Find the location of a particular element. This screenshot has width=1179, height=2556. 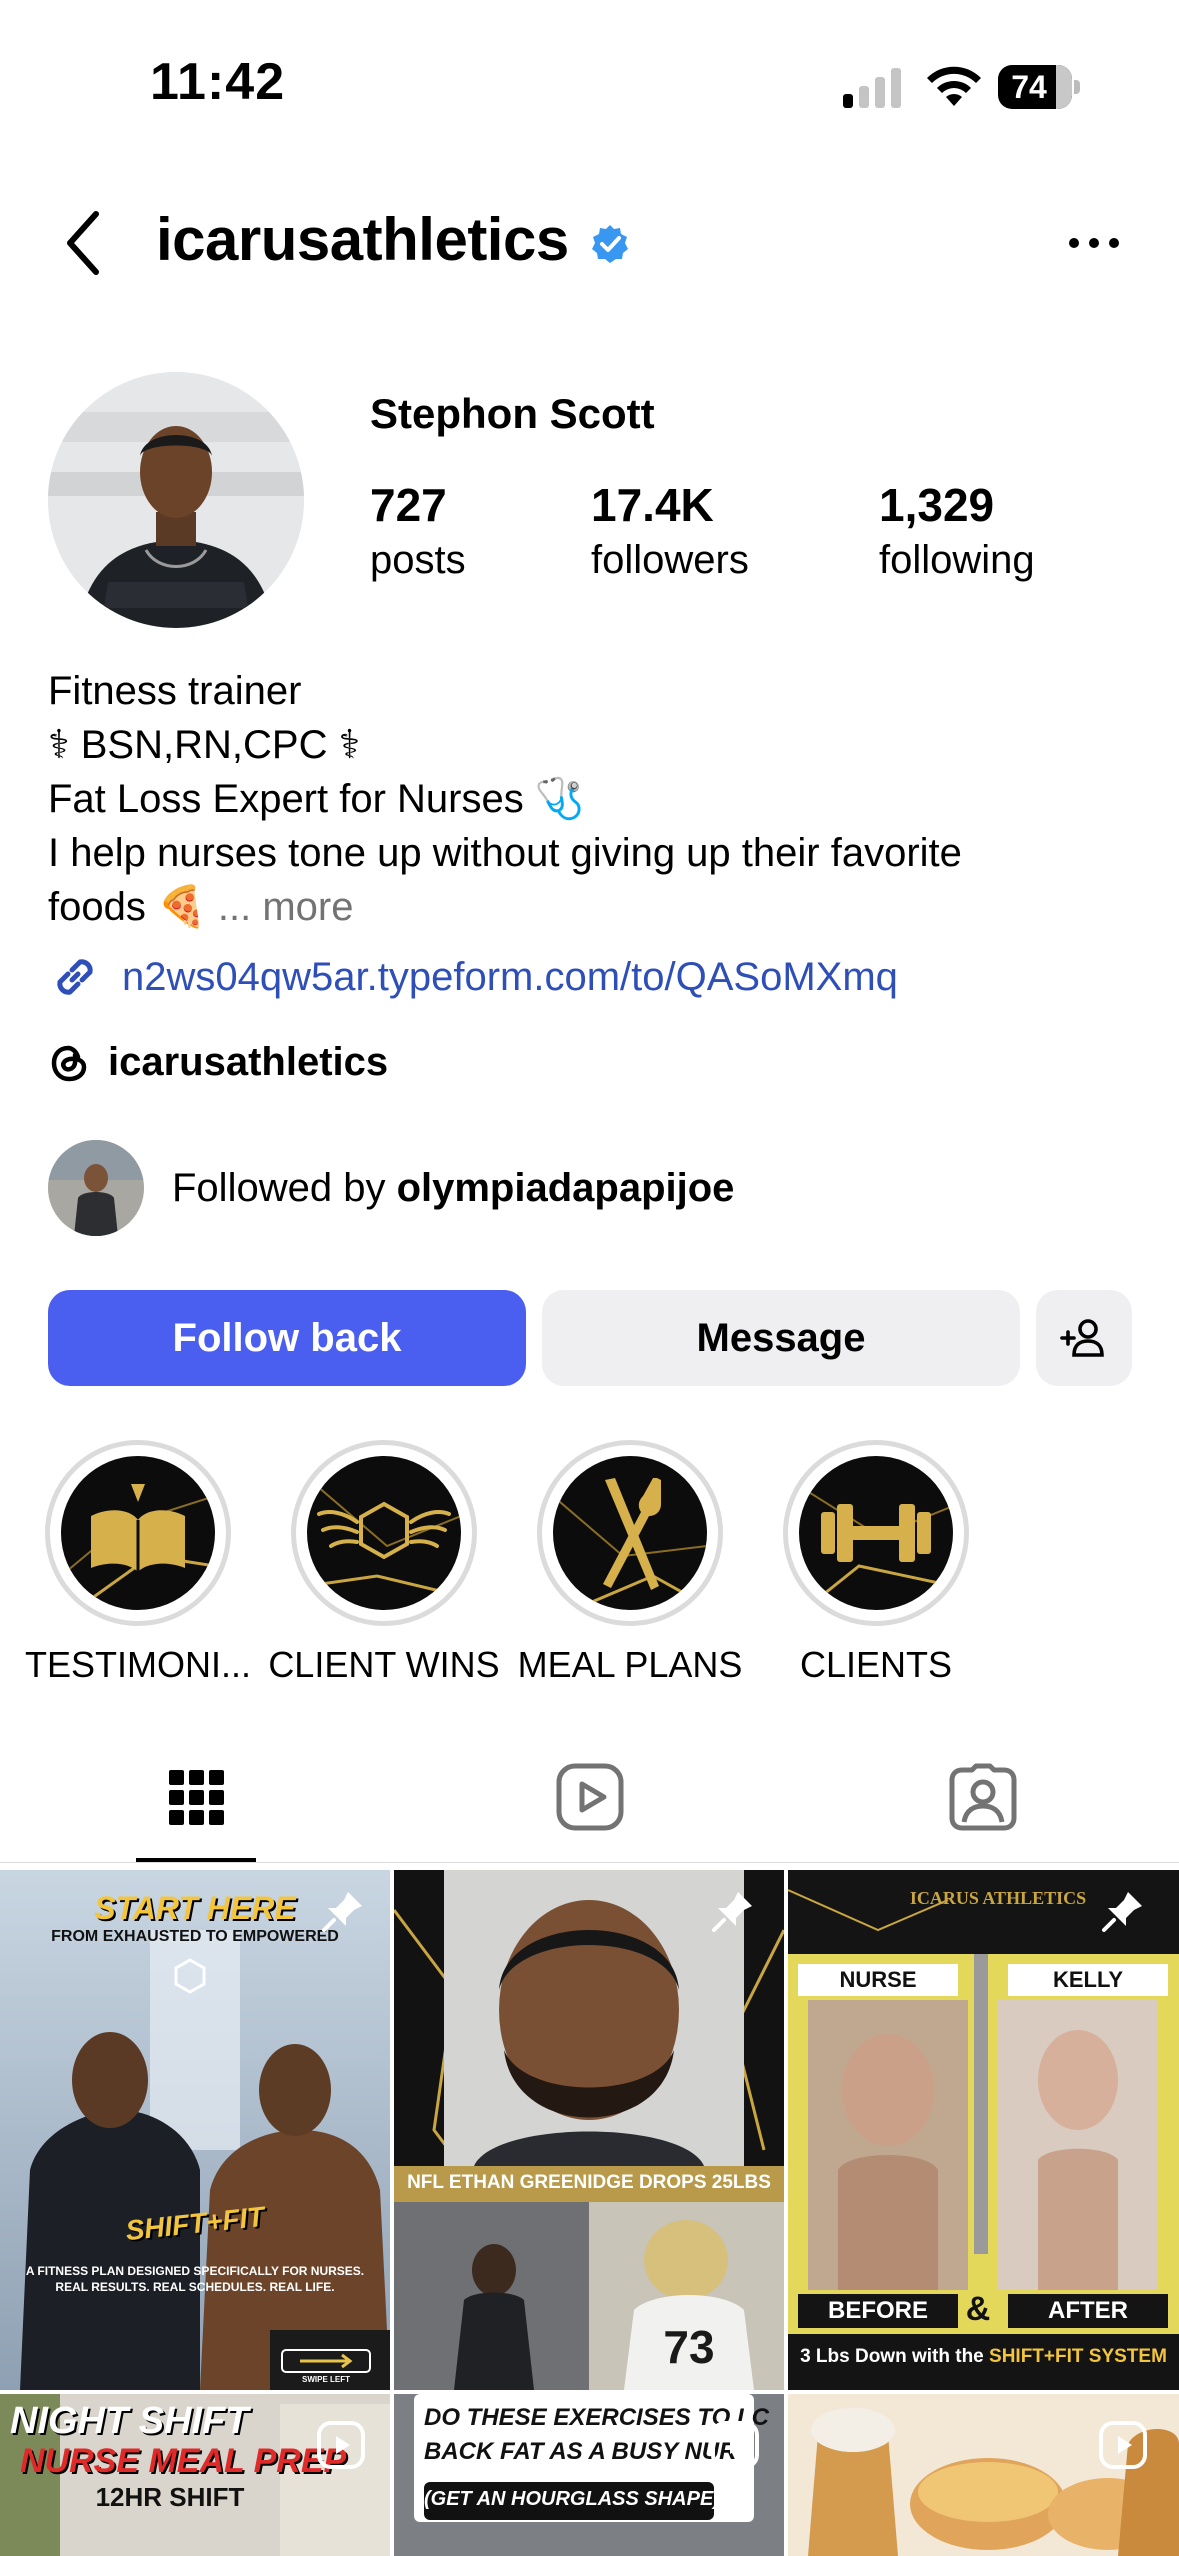

post-5-line-2: BACK FAT AS A BUSY NUR is located at coordinates (580, 2451).